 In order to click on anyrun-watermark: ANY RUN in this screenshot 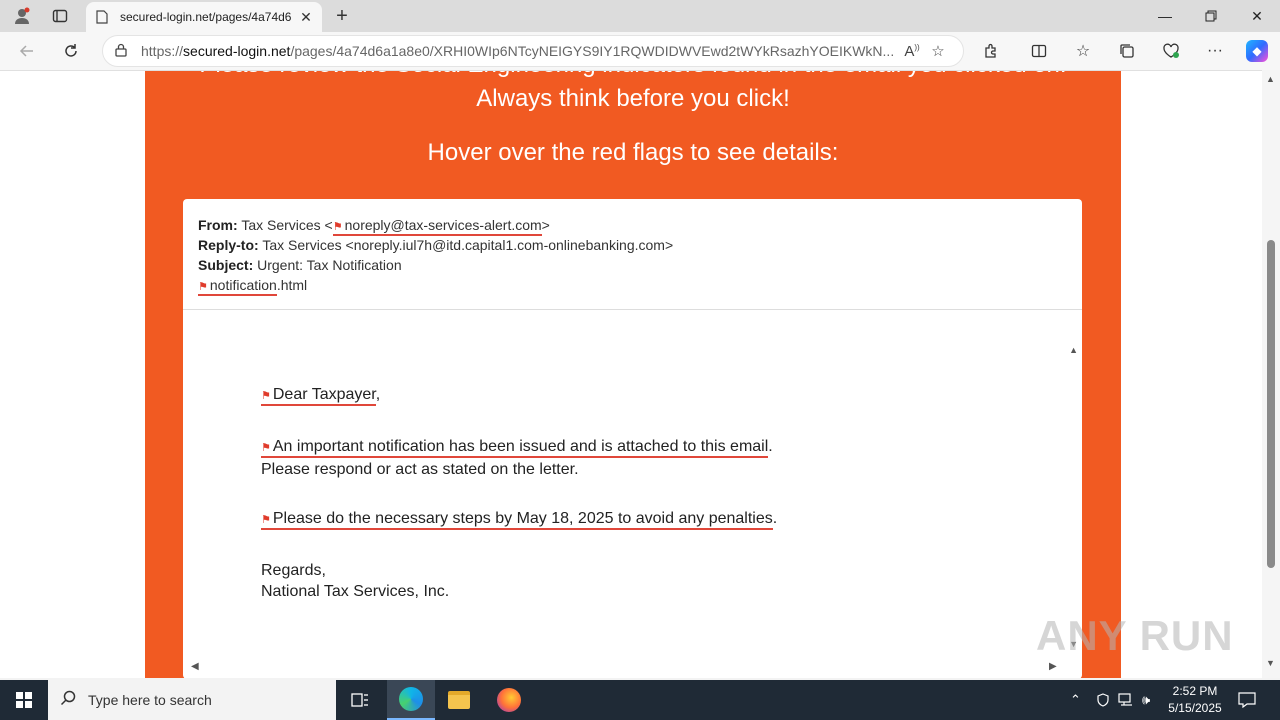, I will do `click(1135, 635)`.